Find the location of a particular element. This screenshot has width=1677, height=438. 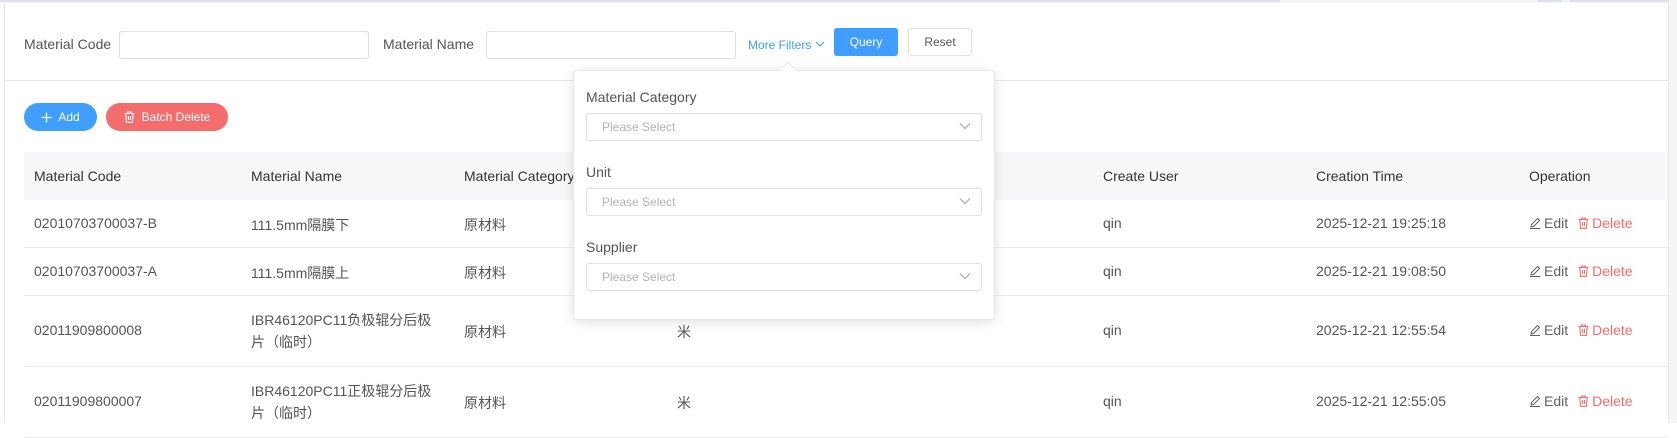

plus-icon is located at coordinates (46, 117).